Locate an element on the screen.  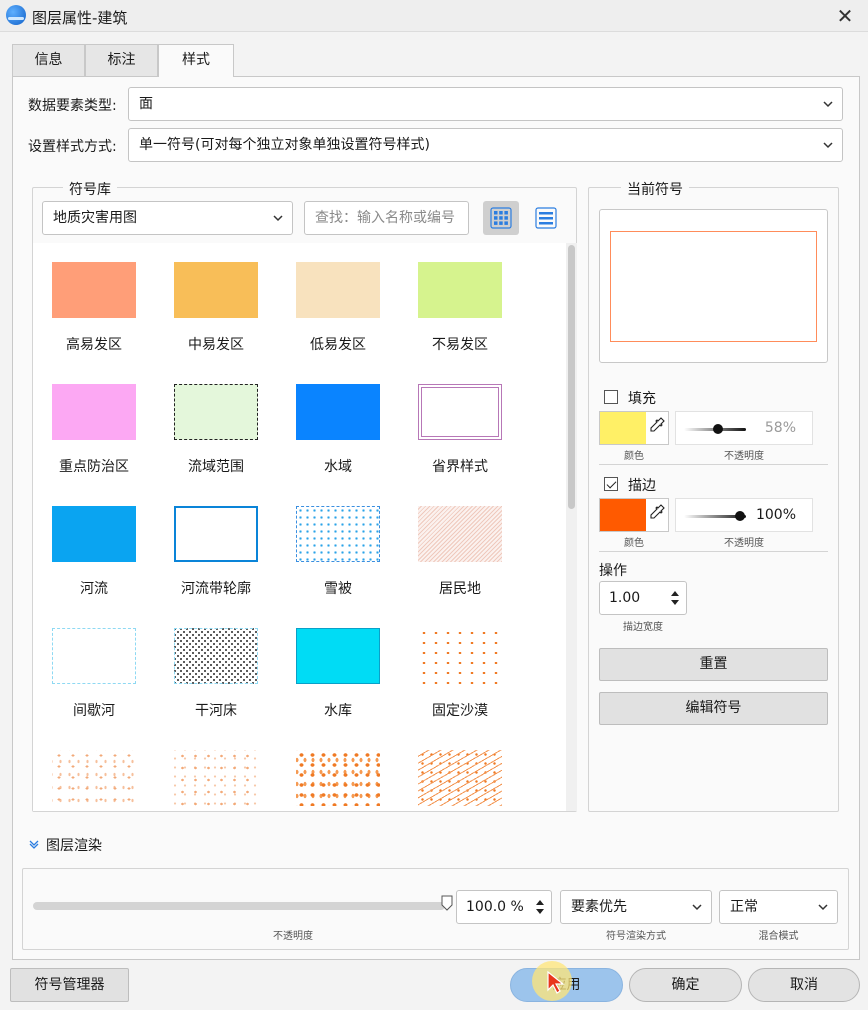
fill-opacity-slider: 58% is located at coordinates (744, 428).